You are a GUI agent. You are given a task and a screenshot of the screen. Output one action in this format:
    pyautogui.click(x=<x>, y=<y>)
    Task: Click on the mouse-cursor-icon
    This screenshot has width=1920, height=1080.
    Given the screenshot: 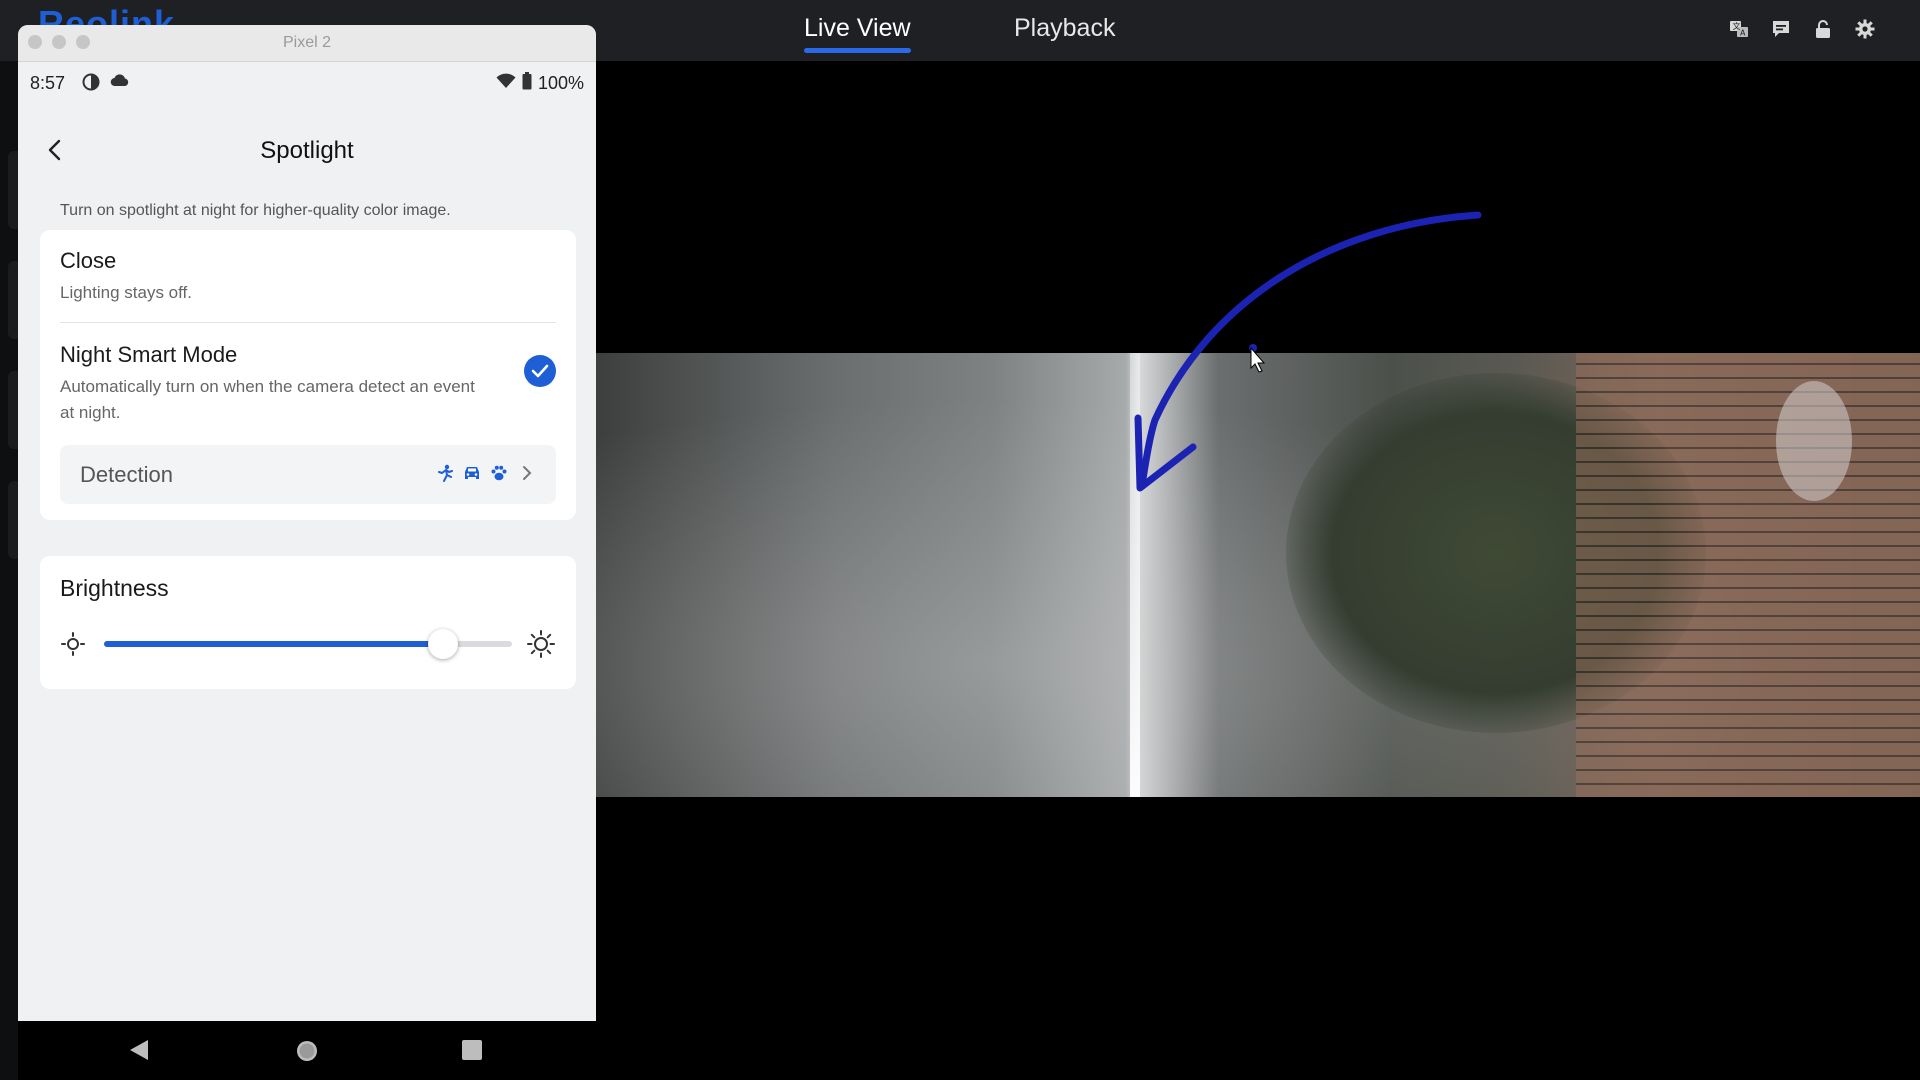 What is the action you would take?
    pyautogui.click(x=1258, y=359)
    